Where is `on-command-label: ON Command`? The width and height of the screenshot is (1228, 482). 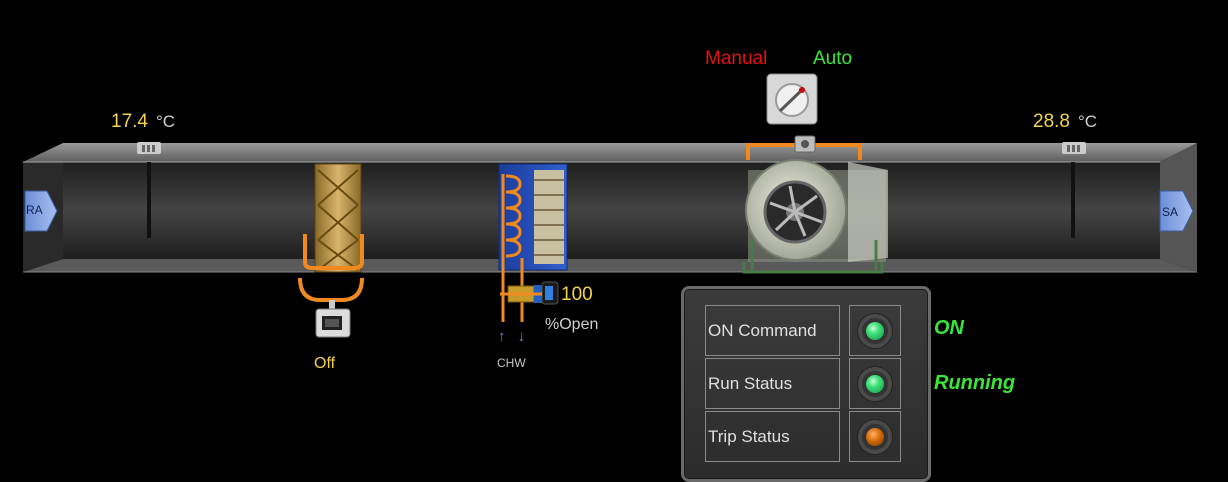 on-command-label: ON Command is located at coordinates (772, 330).